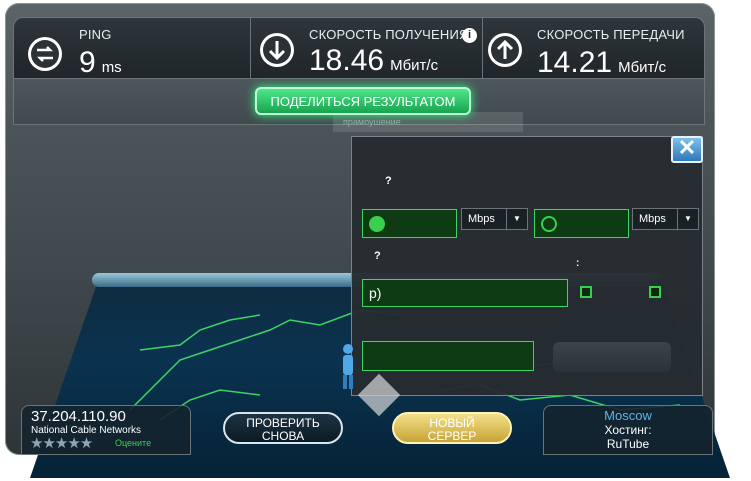  Describe the element at coordinates (133, 443) in the screenshot. I see `rate-label: Оцените` at that location.